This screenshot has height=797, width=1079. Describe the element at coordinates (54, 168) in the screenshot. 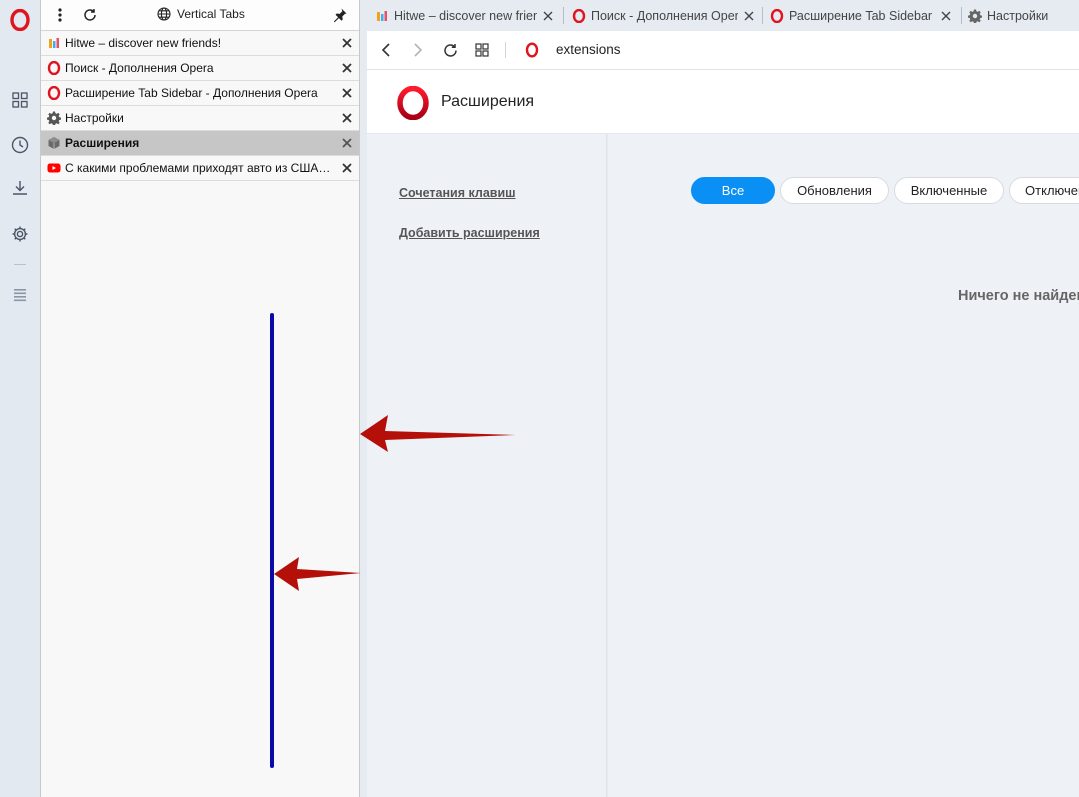

I see `youtube-icon` at that location.